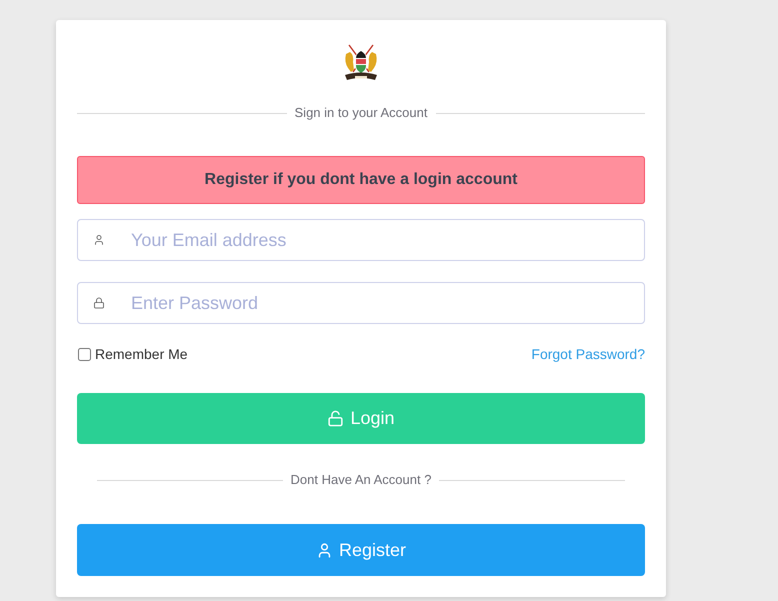 This screenshot has width=778, height=601. I want to click on forgot-password-link: Forgot Password?, so click(588, 354).